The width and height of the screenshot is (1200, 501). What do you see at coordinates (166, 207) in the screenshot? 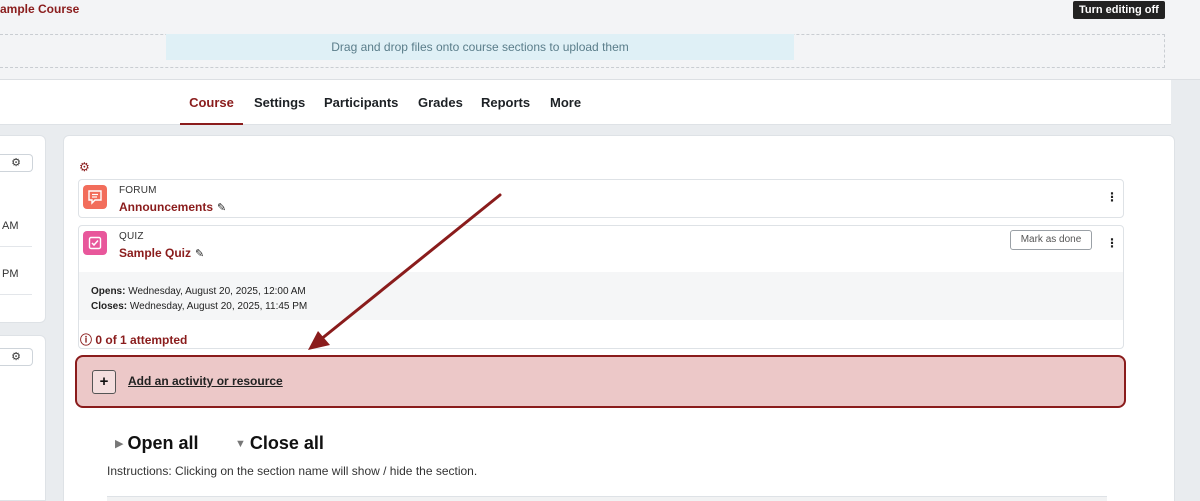
I see `activity-name: Announcements` at bounding box center [166, 207].